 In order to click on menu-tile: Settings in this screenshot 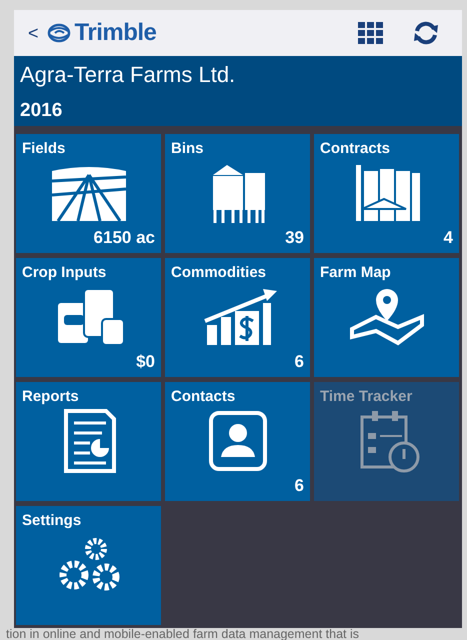, I will do `click(88, 565)`.